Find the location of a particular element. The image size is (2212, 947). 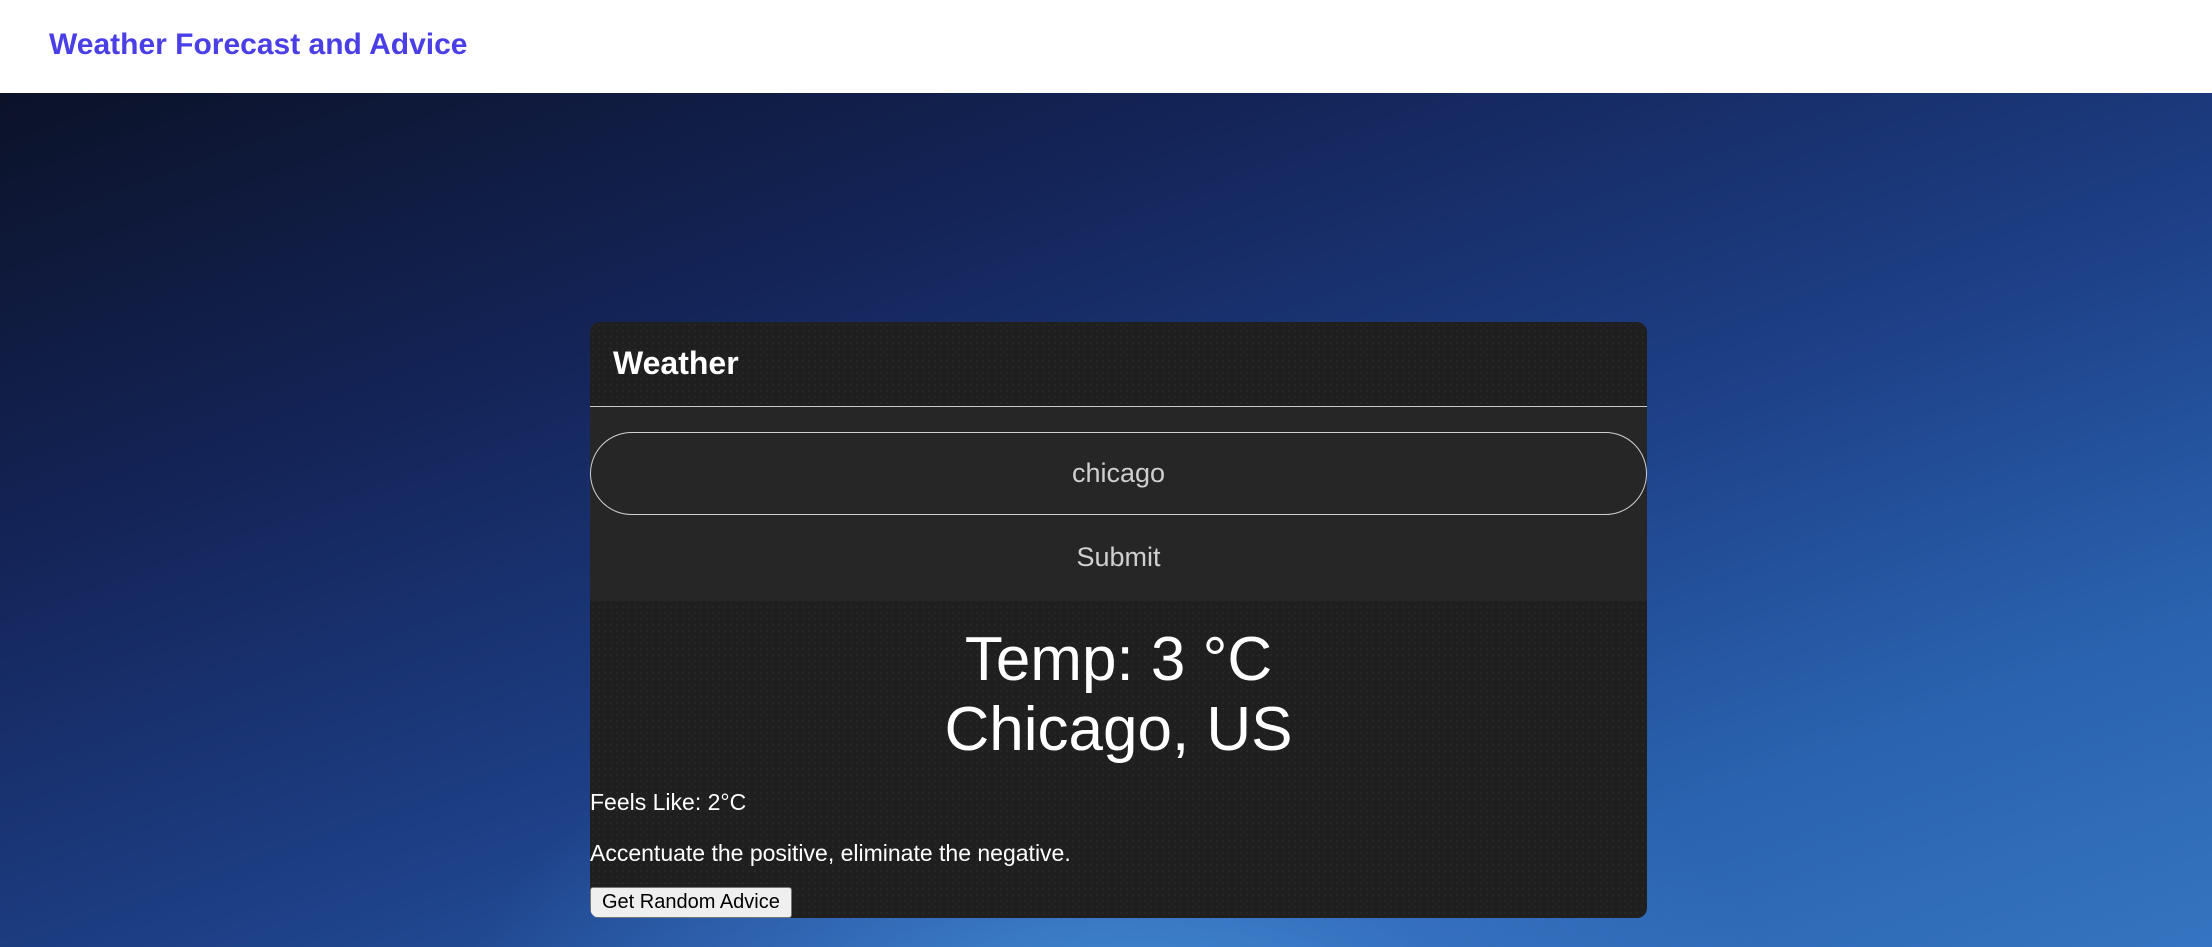

card-header: Weather is located at coordinates (1118, 364).